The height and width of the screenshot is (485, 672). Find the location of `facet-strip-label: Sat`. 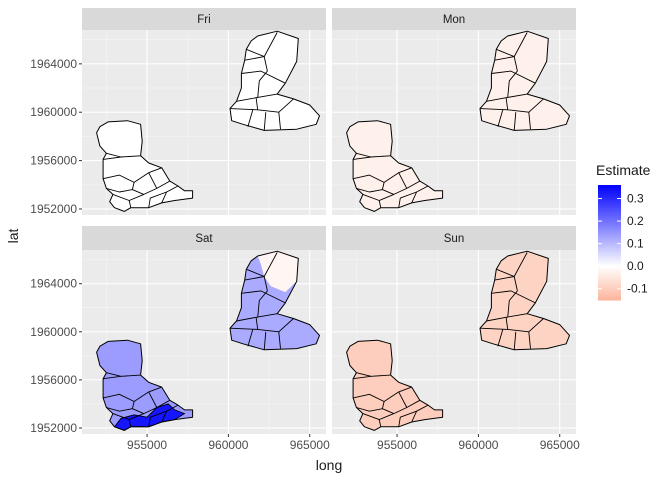

facet-strip-label: Sat is located at coordinates (204, 239).